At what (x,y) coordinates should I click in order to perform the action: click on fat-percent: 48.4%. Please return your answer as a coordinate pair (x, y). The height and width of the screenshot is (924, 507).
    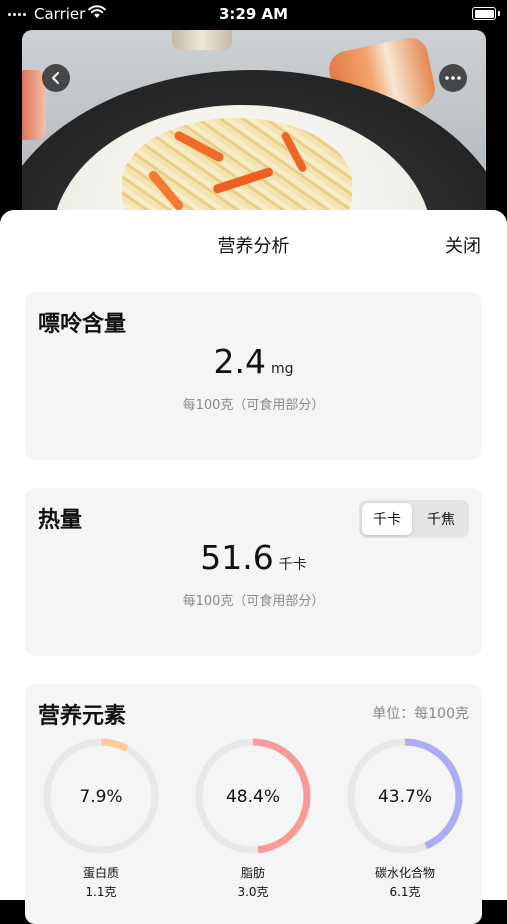
    Looking at the image, I should click on (253, 797).